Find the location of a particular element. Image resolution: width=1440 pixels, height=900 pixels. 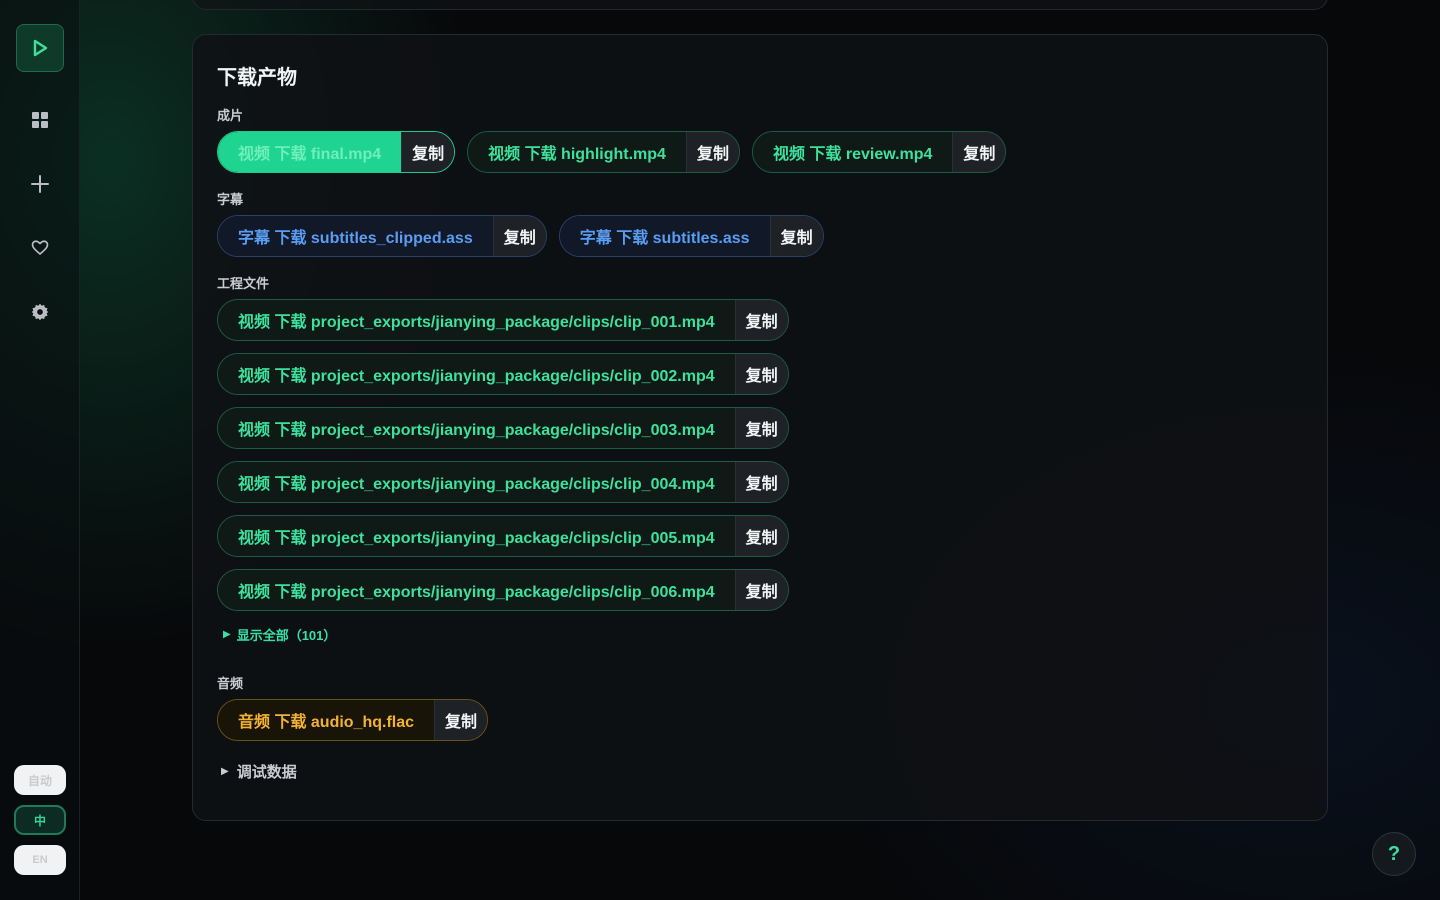

file-chip: 视频 下载 review.mp4 复制 is located at coordinates (879, 152).